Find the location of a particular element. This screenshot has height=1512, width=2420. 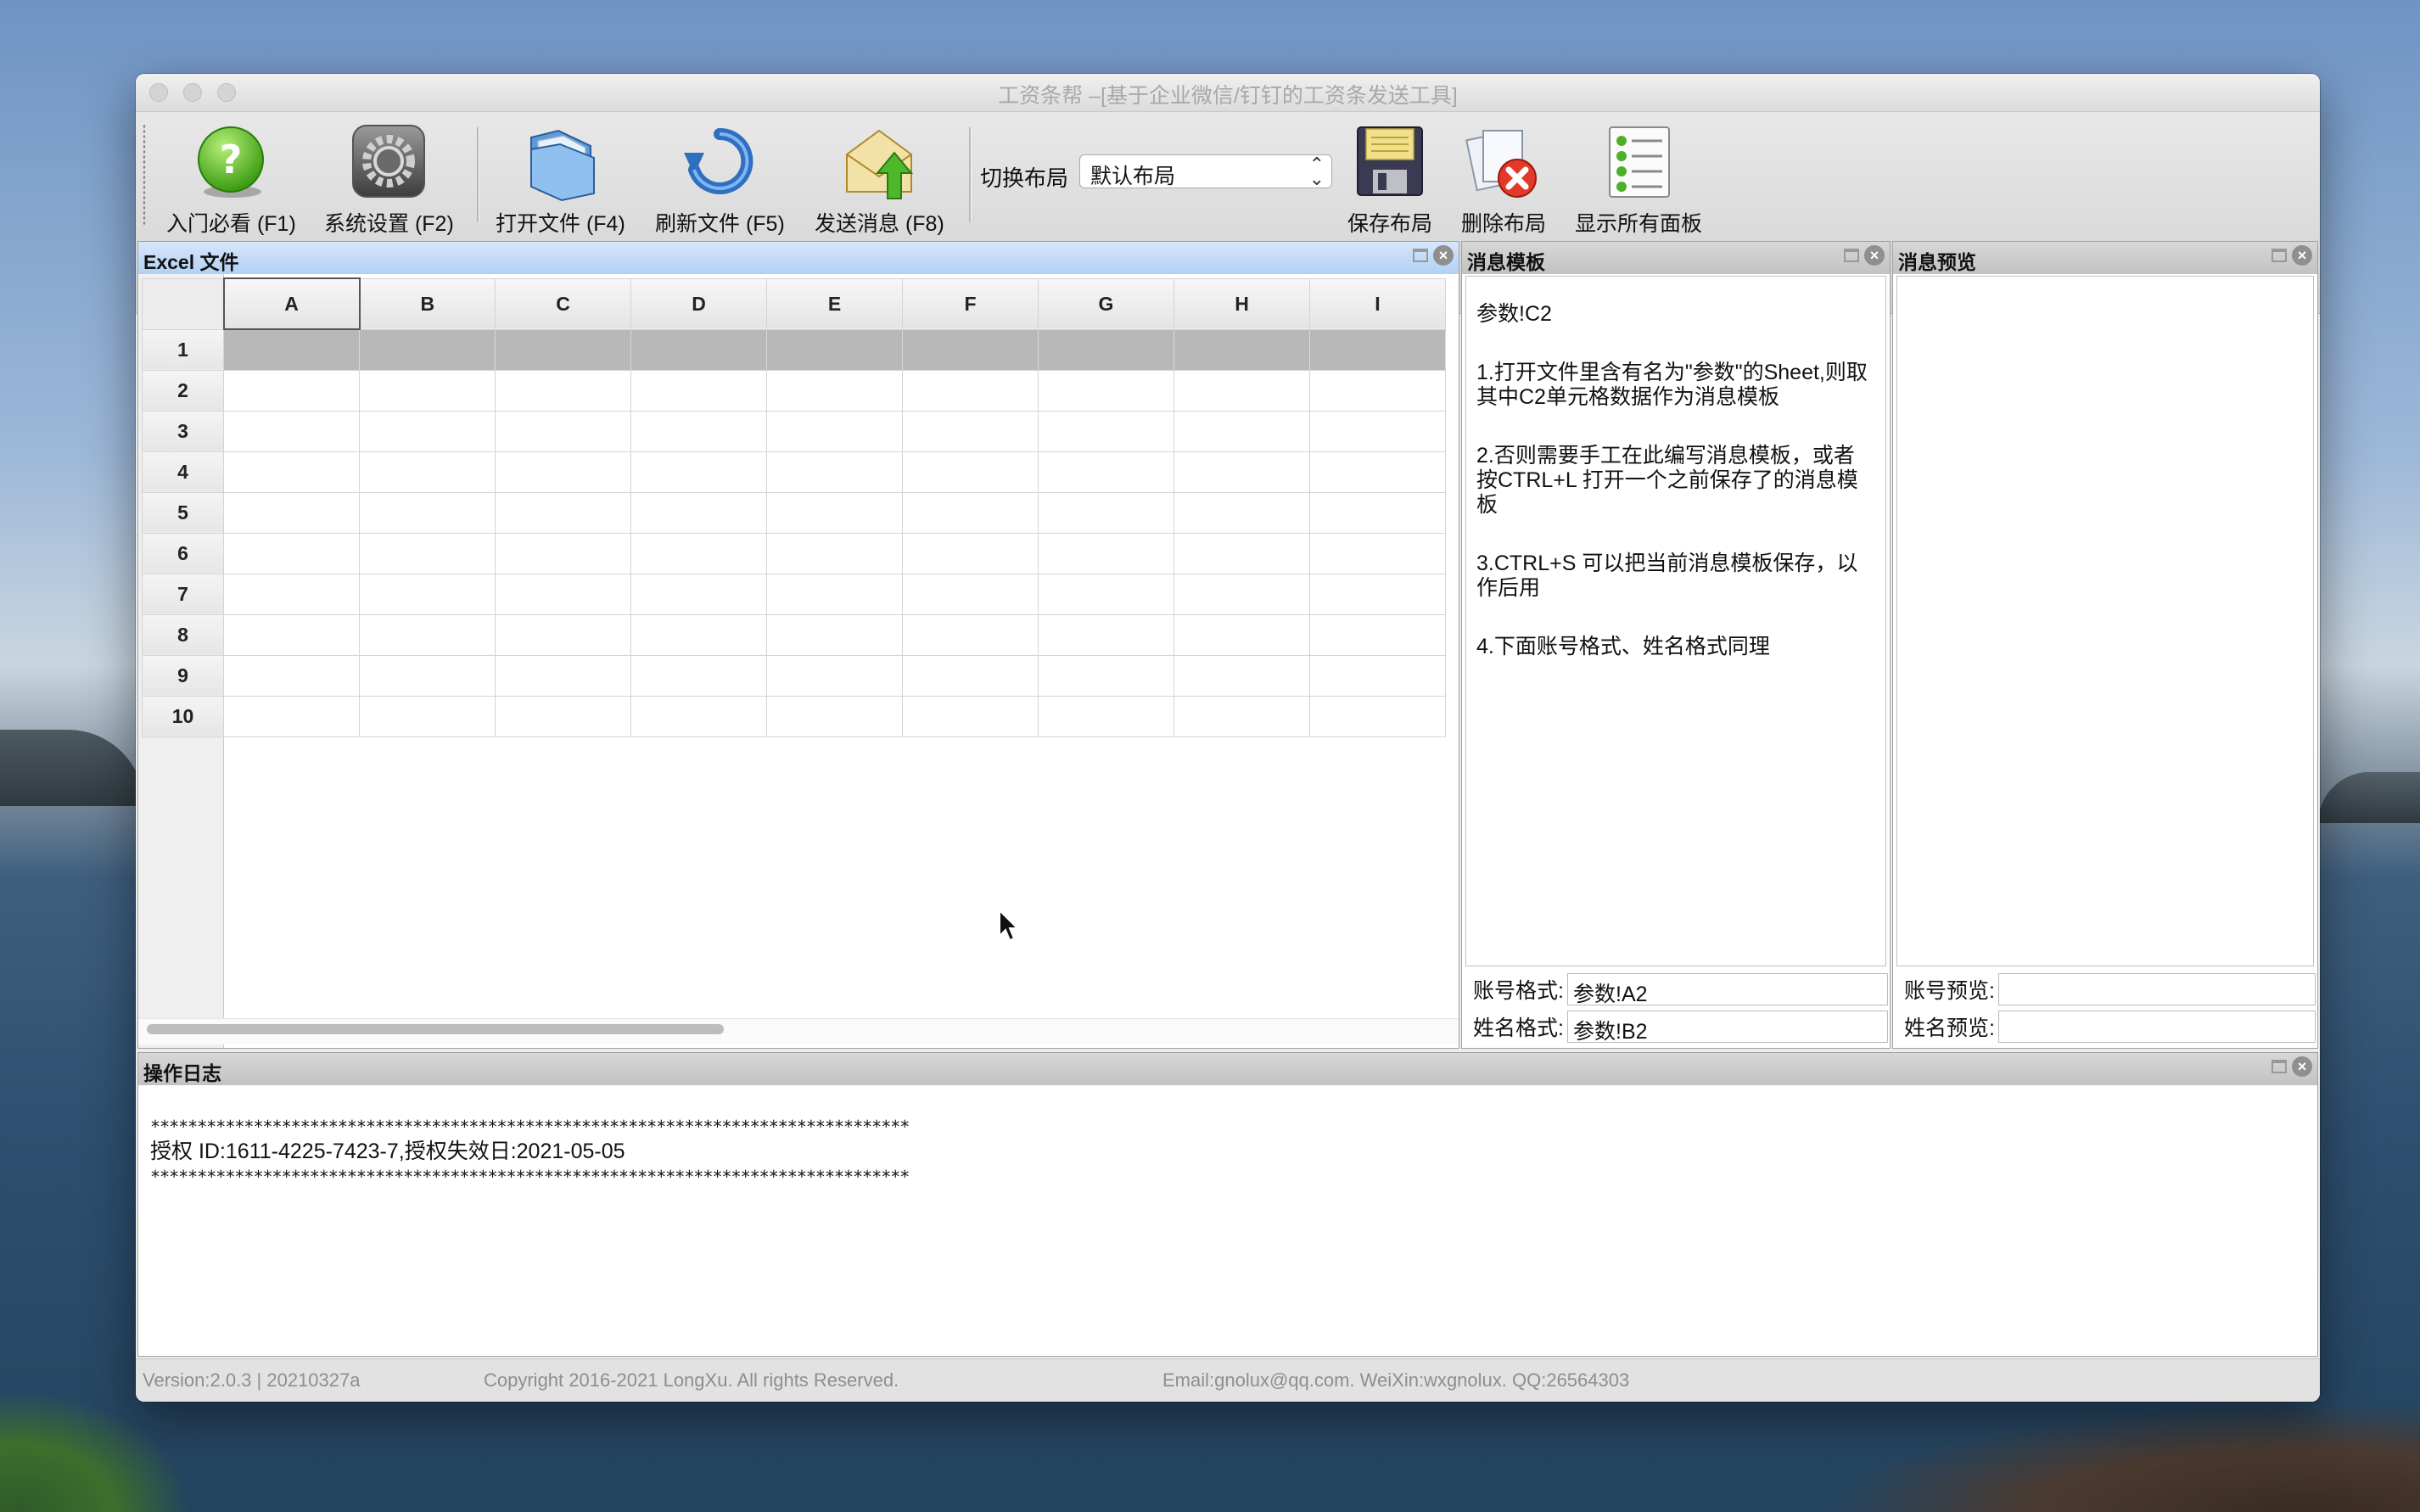

corner-cell is located at coordinates (183, 303).